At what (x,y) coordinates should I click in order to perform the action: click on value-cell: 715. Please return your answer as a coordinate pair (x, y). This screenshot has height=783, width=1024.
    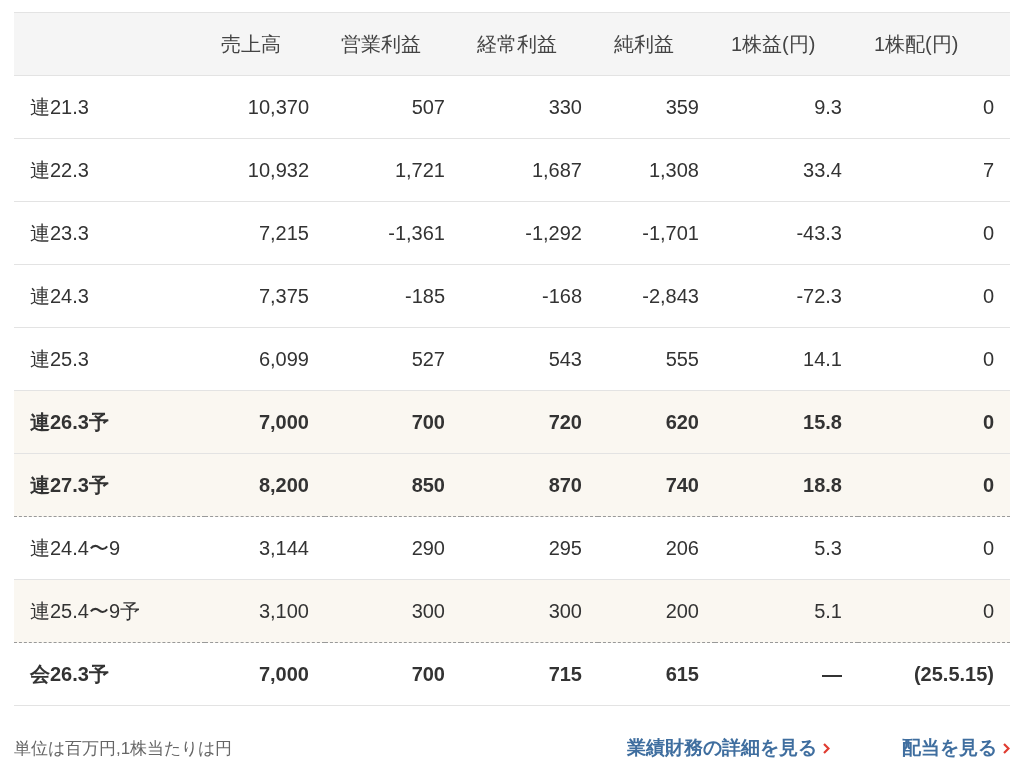
    Looking at the image, I should click on (529, 674).